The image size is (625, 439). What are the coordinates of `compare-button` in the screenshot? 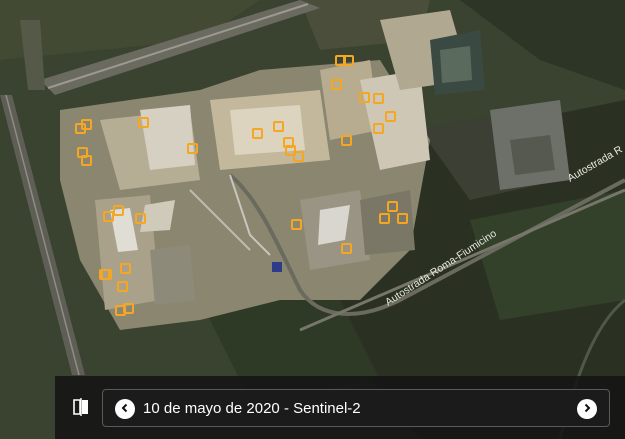 It's located at (81, 409).